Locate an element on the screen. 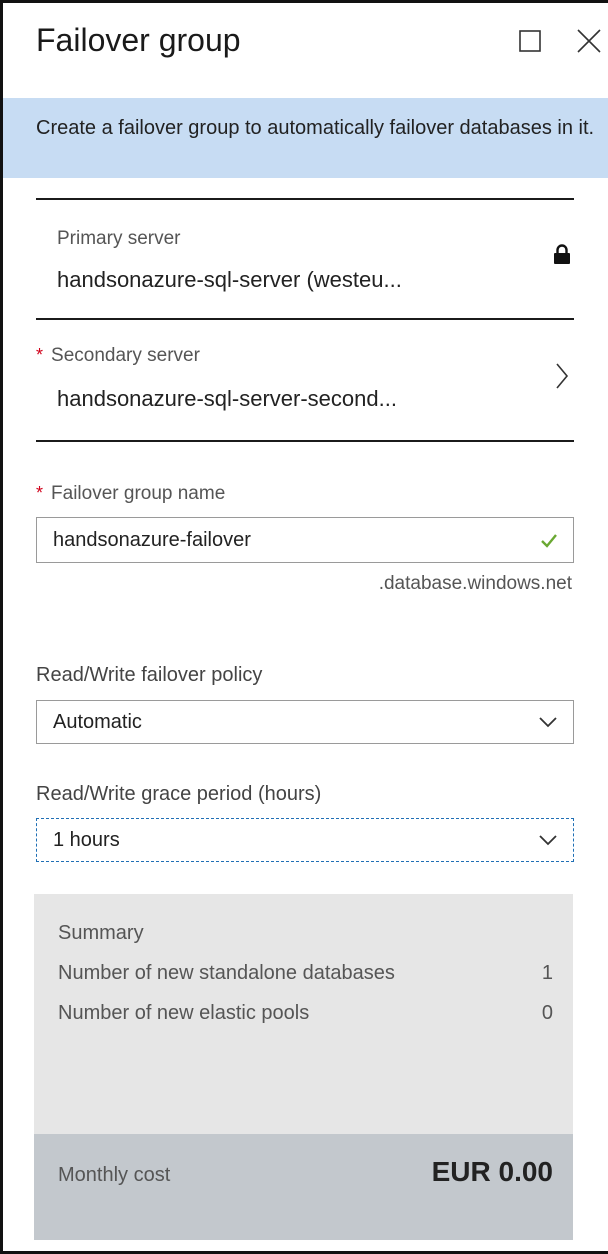 The height and width of the screenshot is (1254, 608). secondary-server-label: * Secondary server is located at coordinates (118, 356).